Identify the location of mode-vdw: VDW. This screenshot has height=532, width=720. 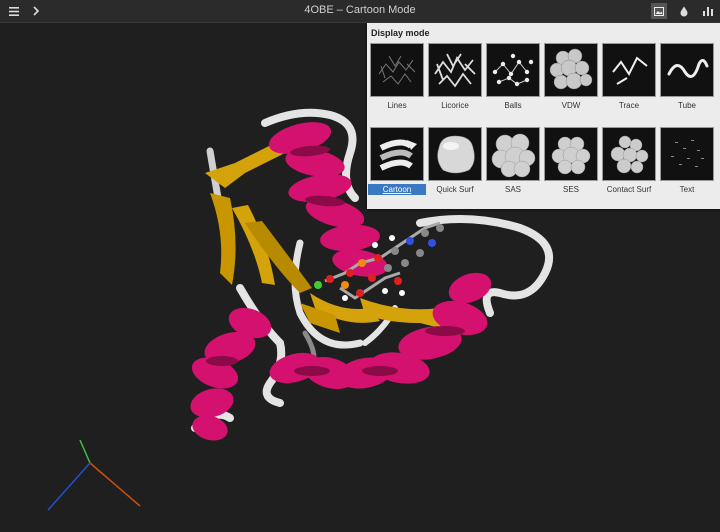
(571, 77).